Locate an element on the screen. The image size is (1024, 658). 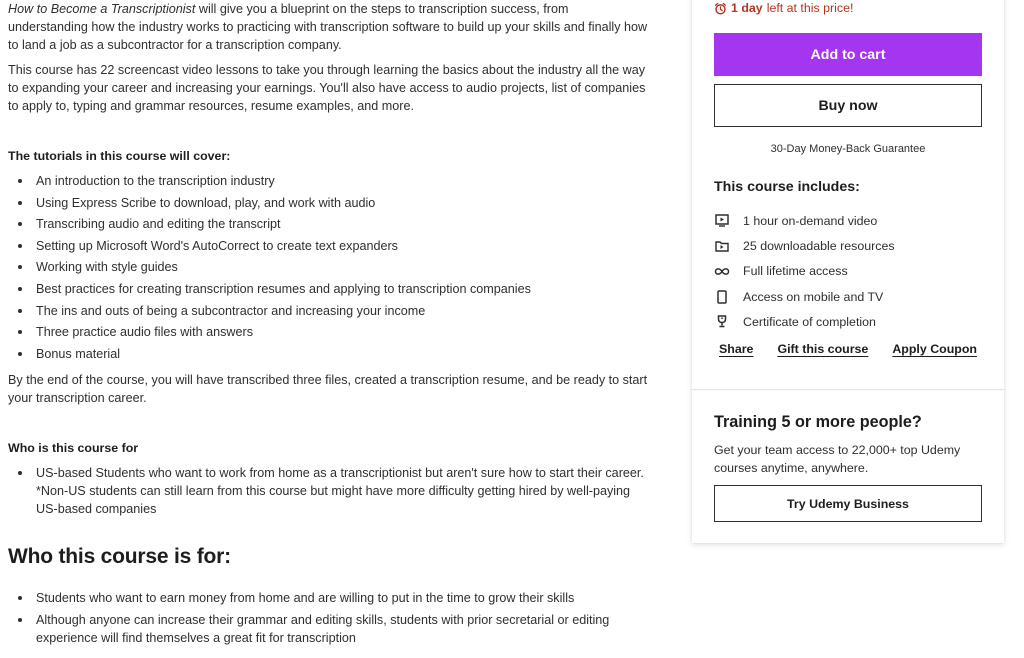
try-udemy-business-button: Try Udemy Business is located at coordinates (848, 503).